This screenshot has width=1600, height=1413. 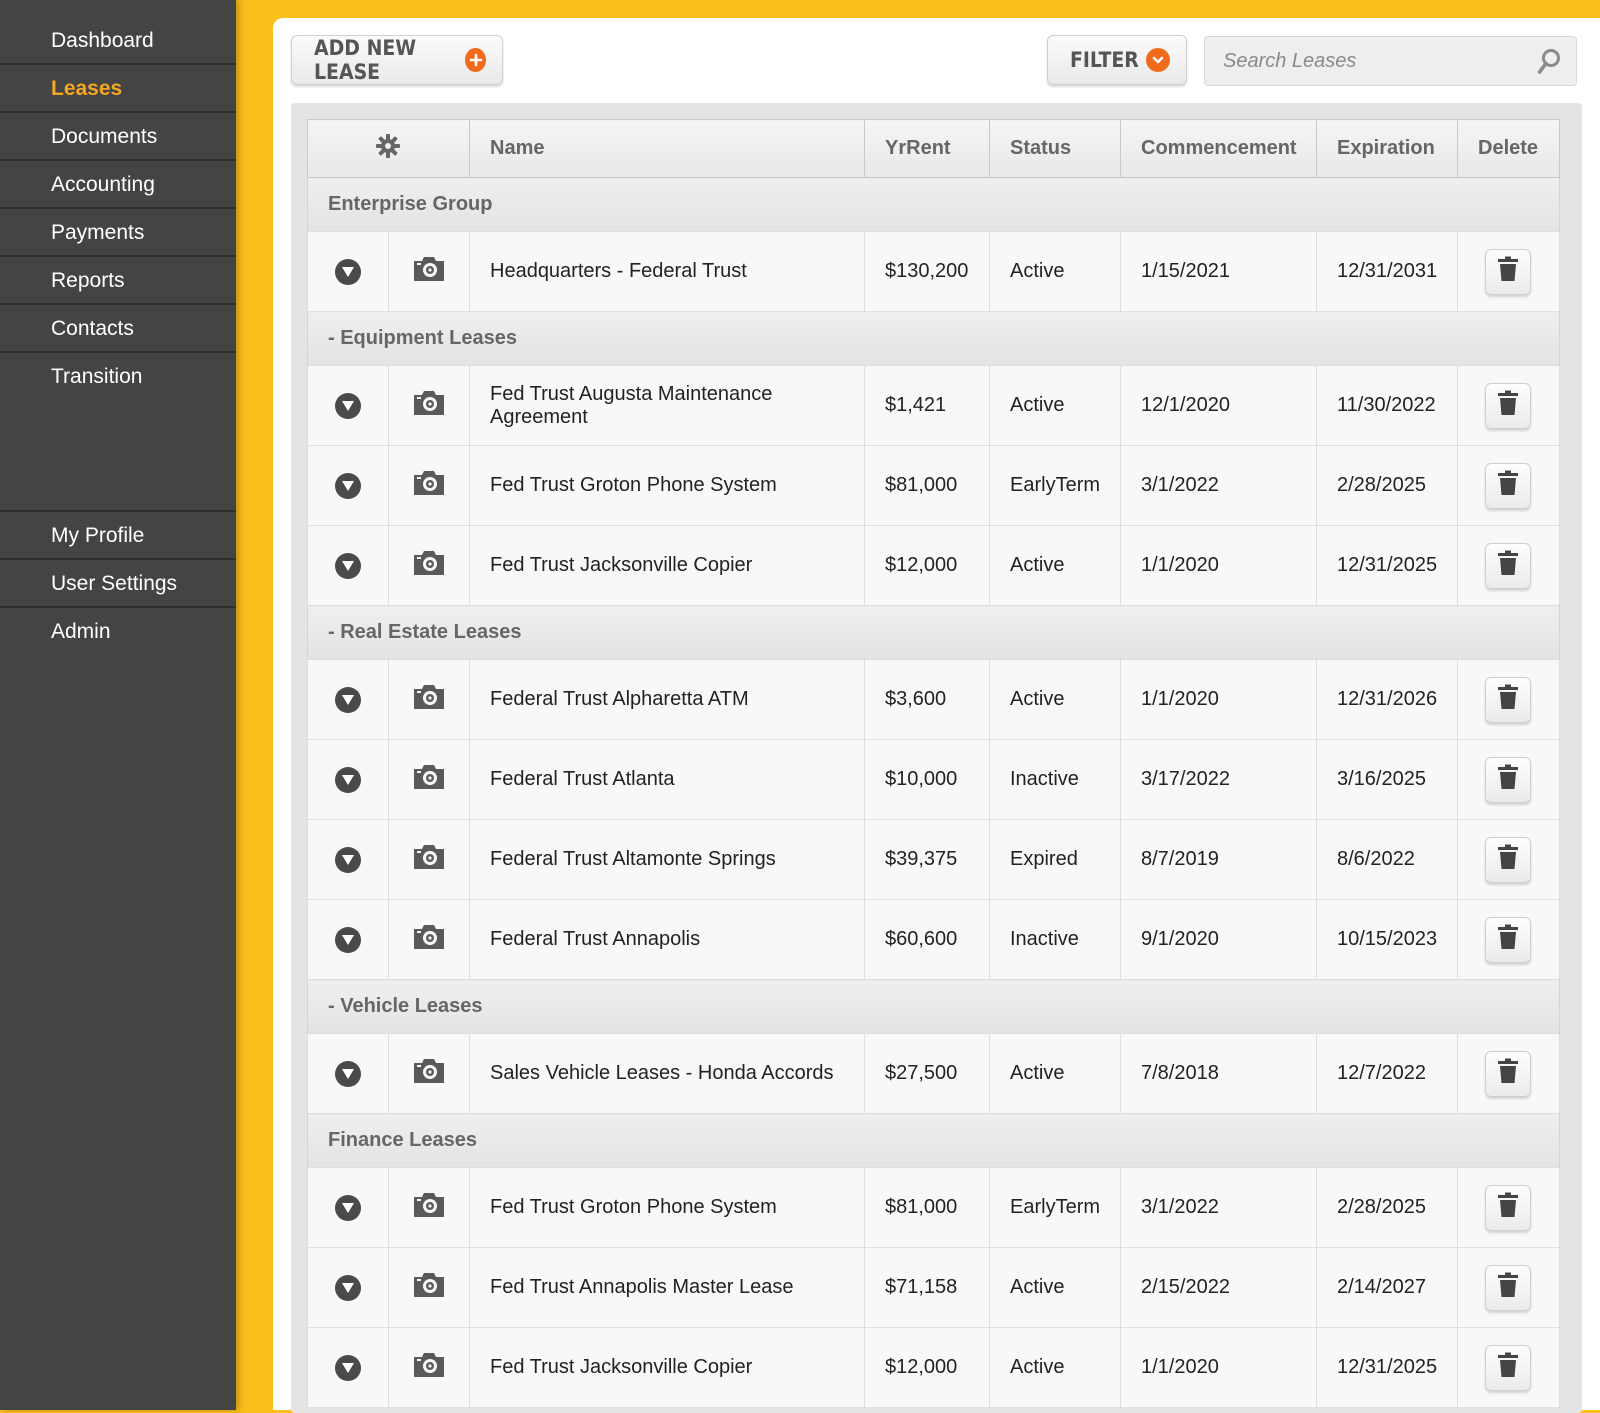 I want to click on column-header-name: Name, so click(x=667, y=148).